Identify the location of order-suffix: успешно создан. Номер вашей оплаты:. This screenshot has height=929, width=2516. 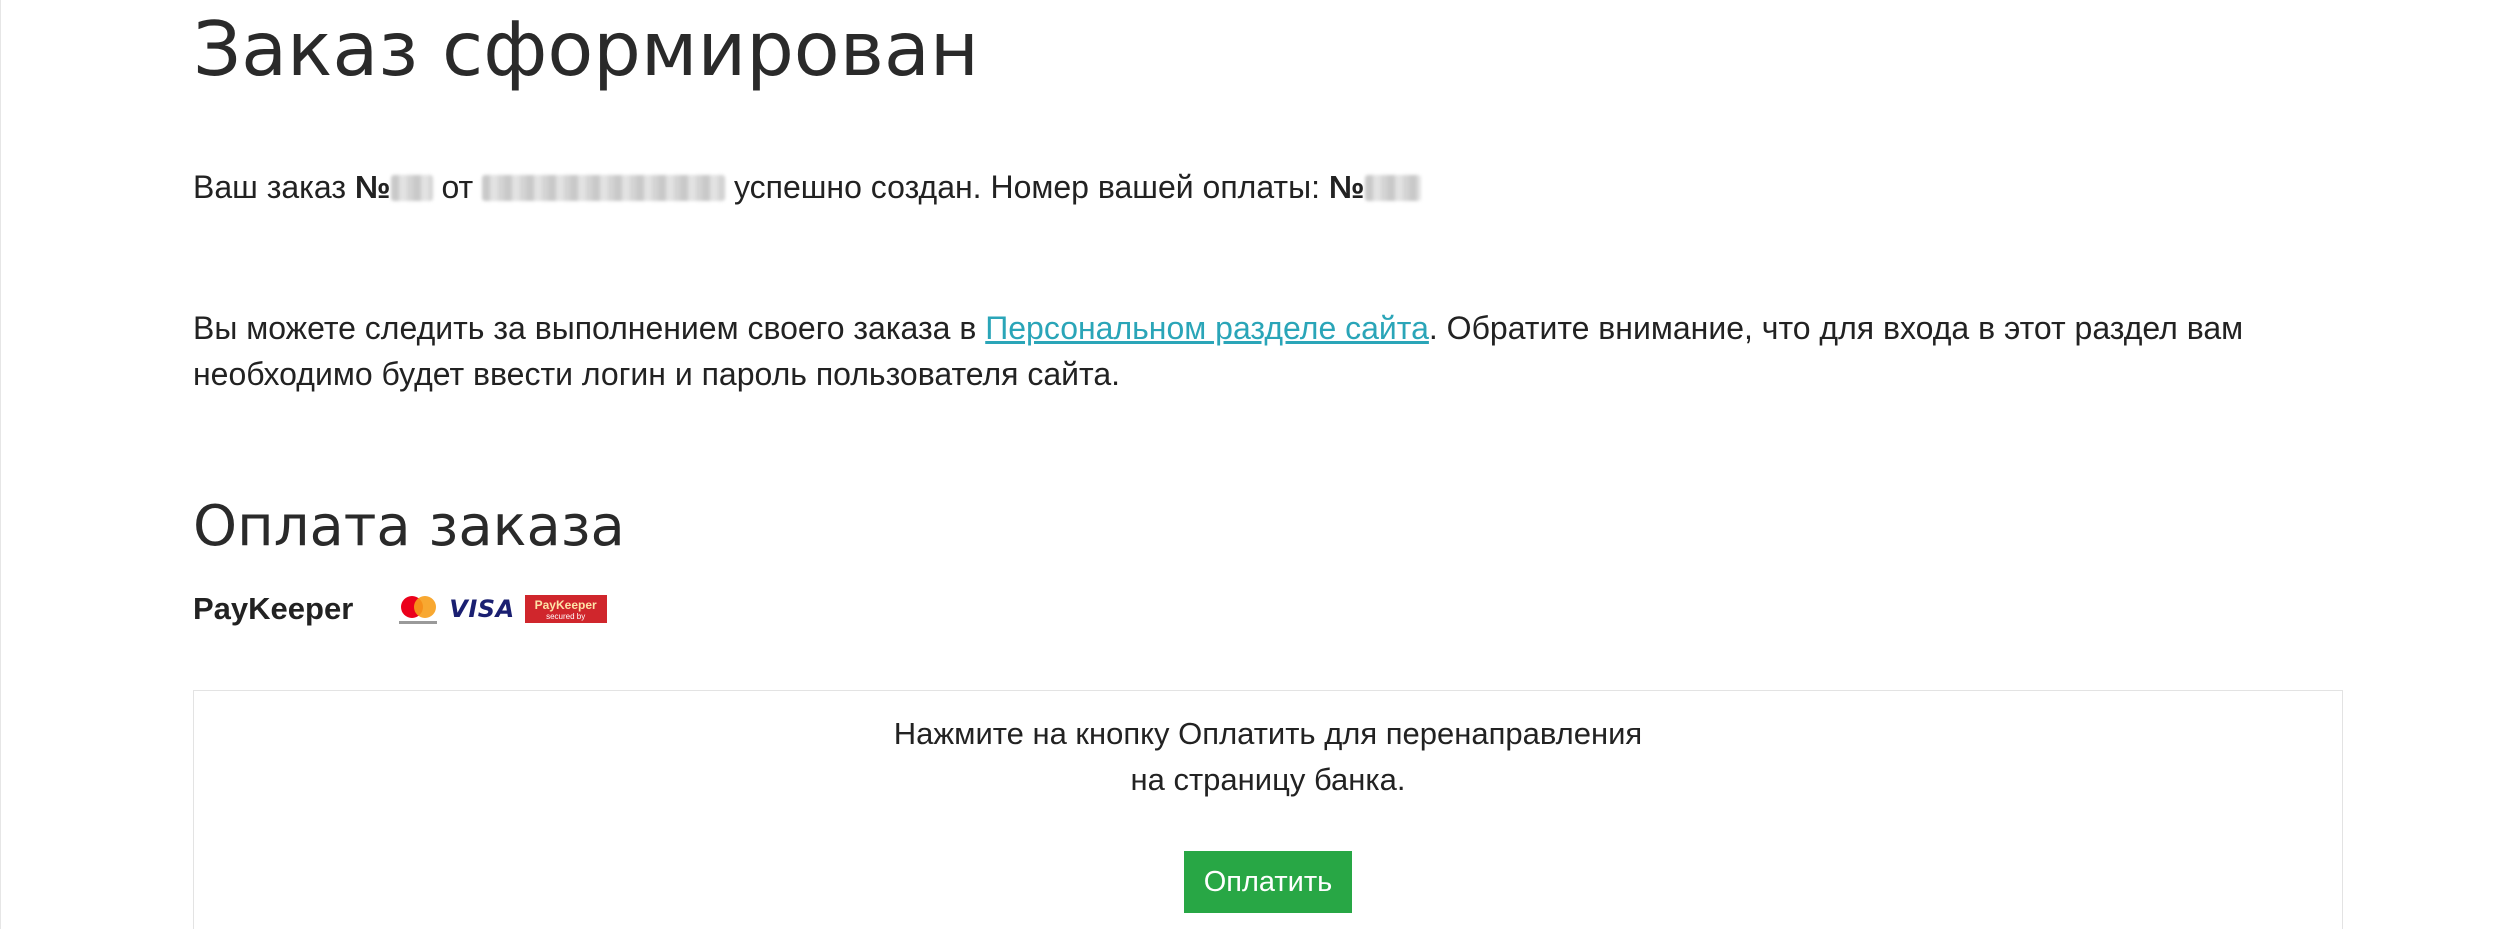
(1027, 187).